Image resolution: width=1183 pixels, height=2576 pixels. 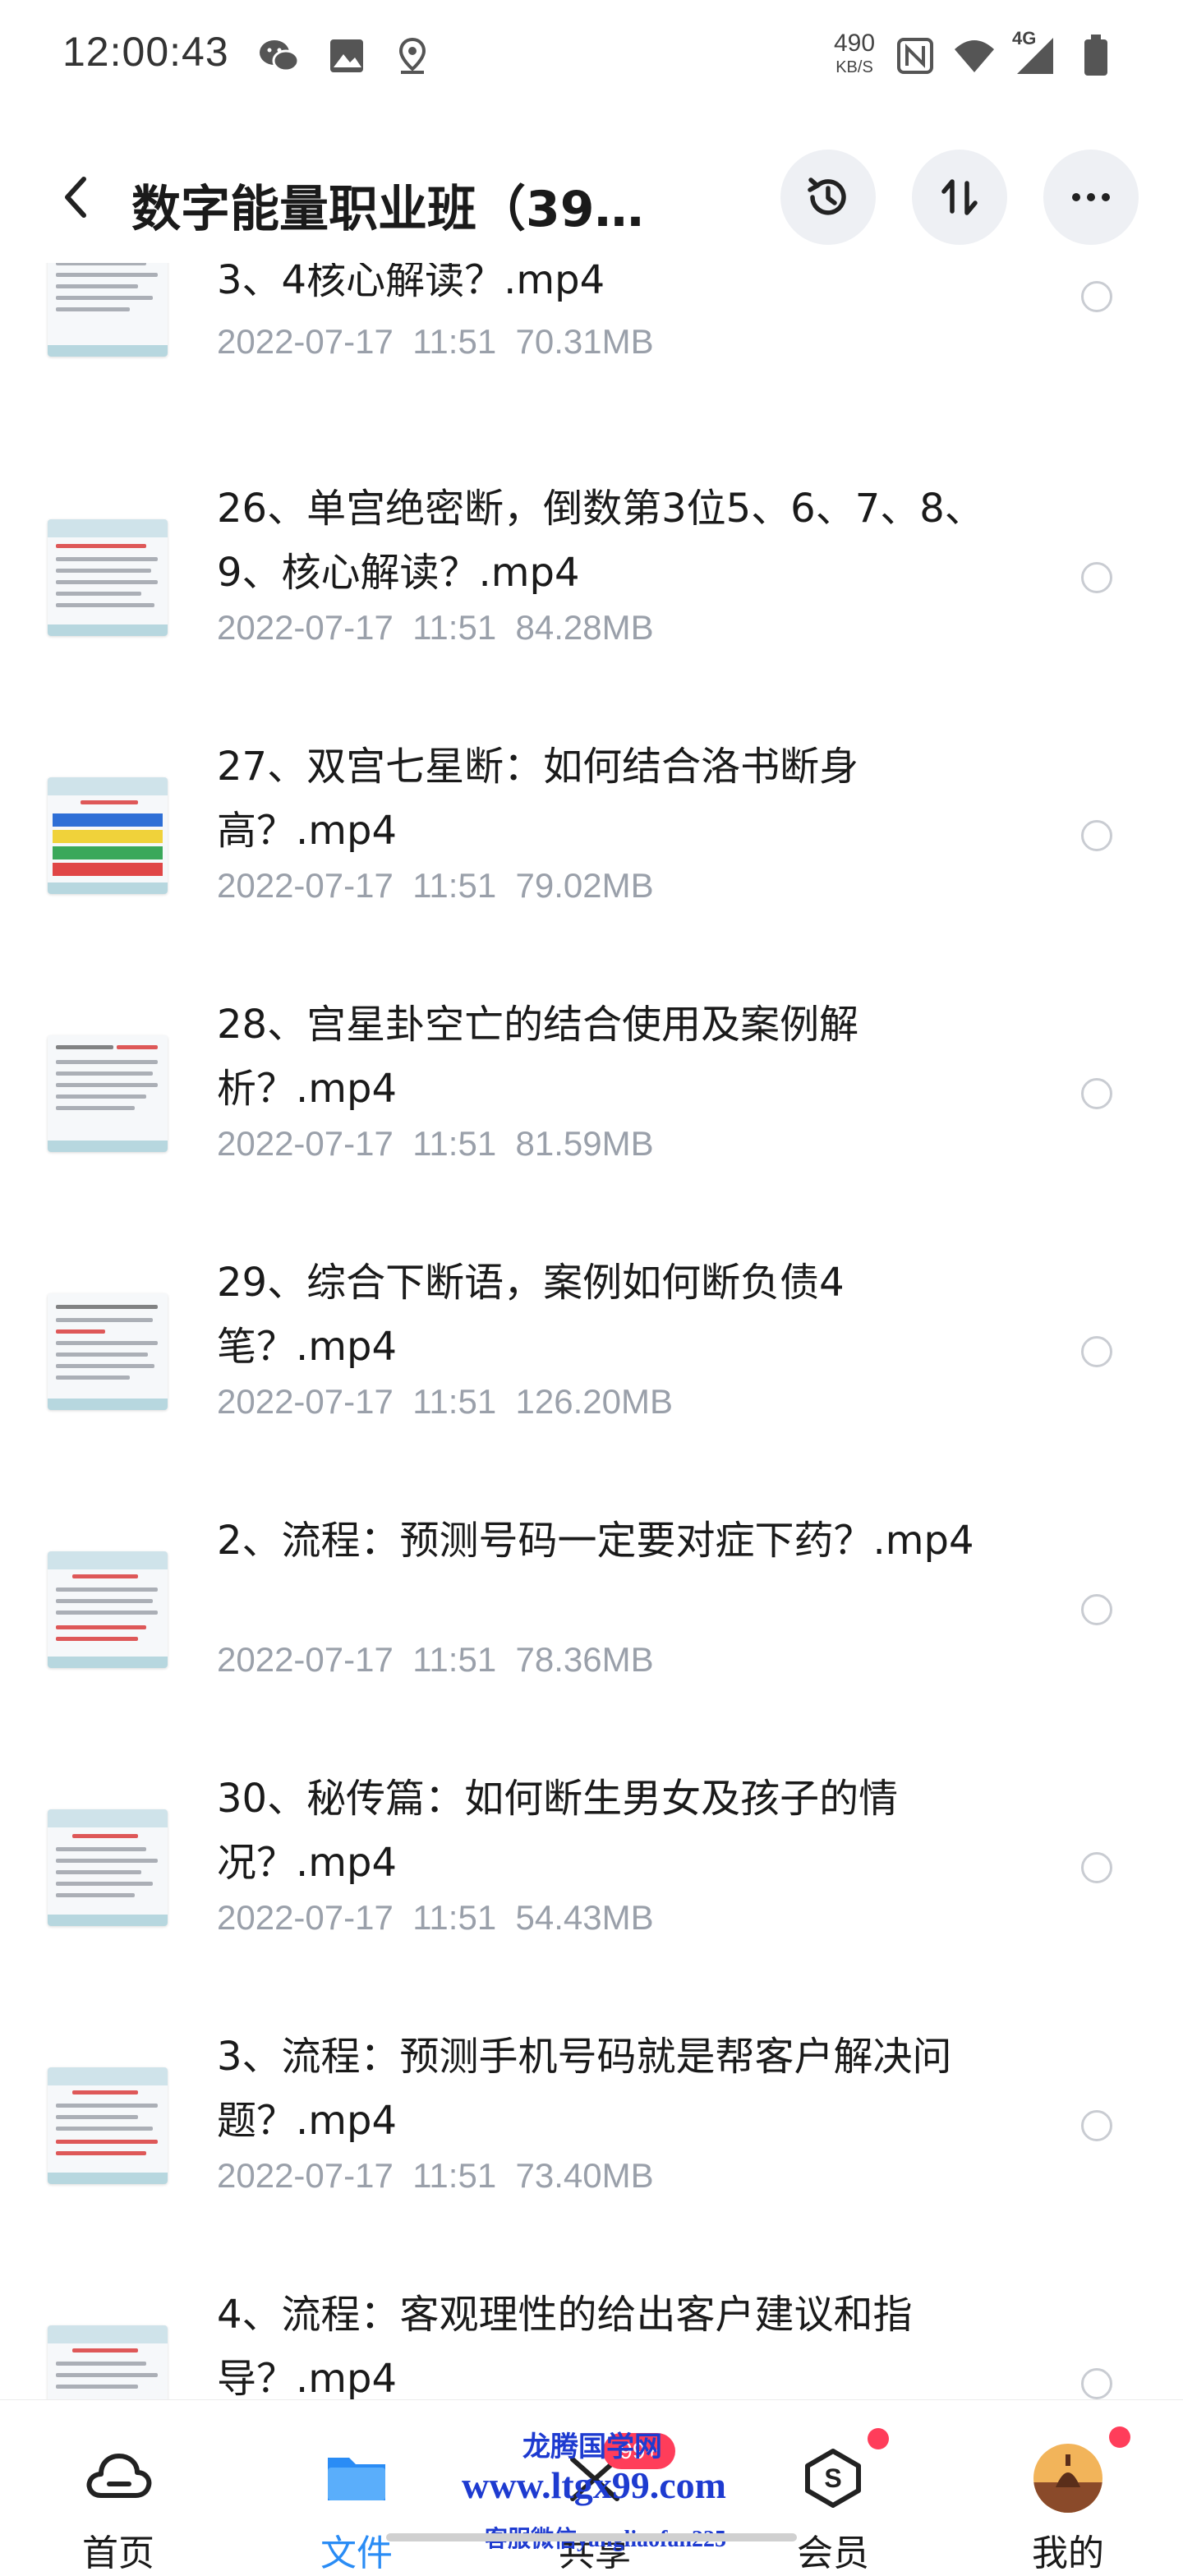 What do you see at coordinates (280, 56) in the screenshot?
I see `wechat-icon` at bounding box center [280, 56].